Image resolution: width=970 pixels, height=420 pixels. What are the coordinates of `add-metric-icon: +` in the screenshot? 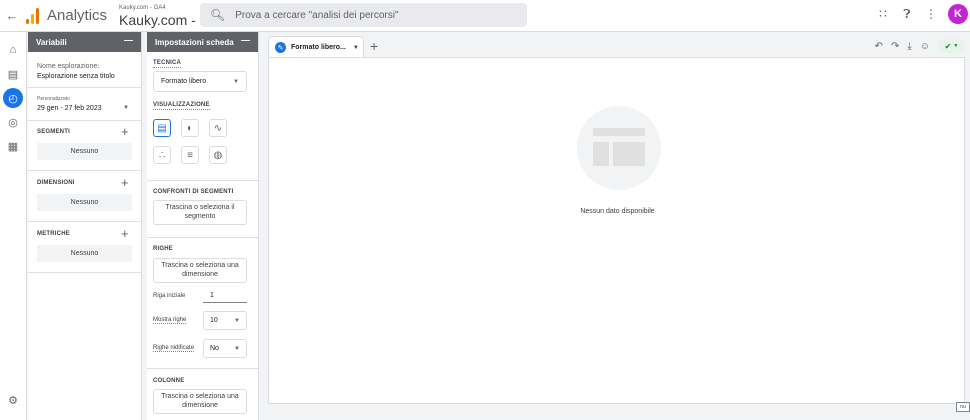 It's located at (125, 233).